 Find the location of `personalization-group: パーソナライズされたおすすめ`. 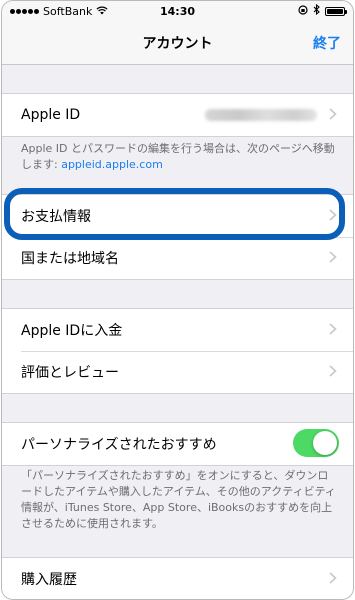

personalization-group: パーソナライズされたおすすめ is located at coordinates (177, 444).